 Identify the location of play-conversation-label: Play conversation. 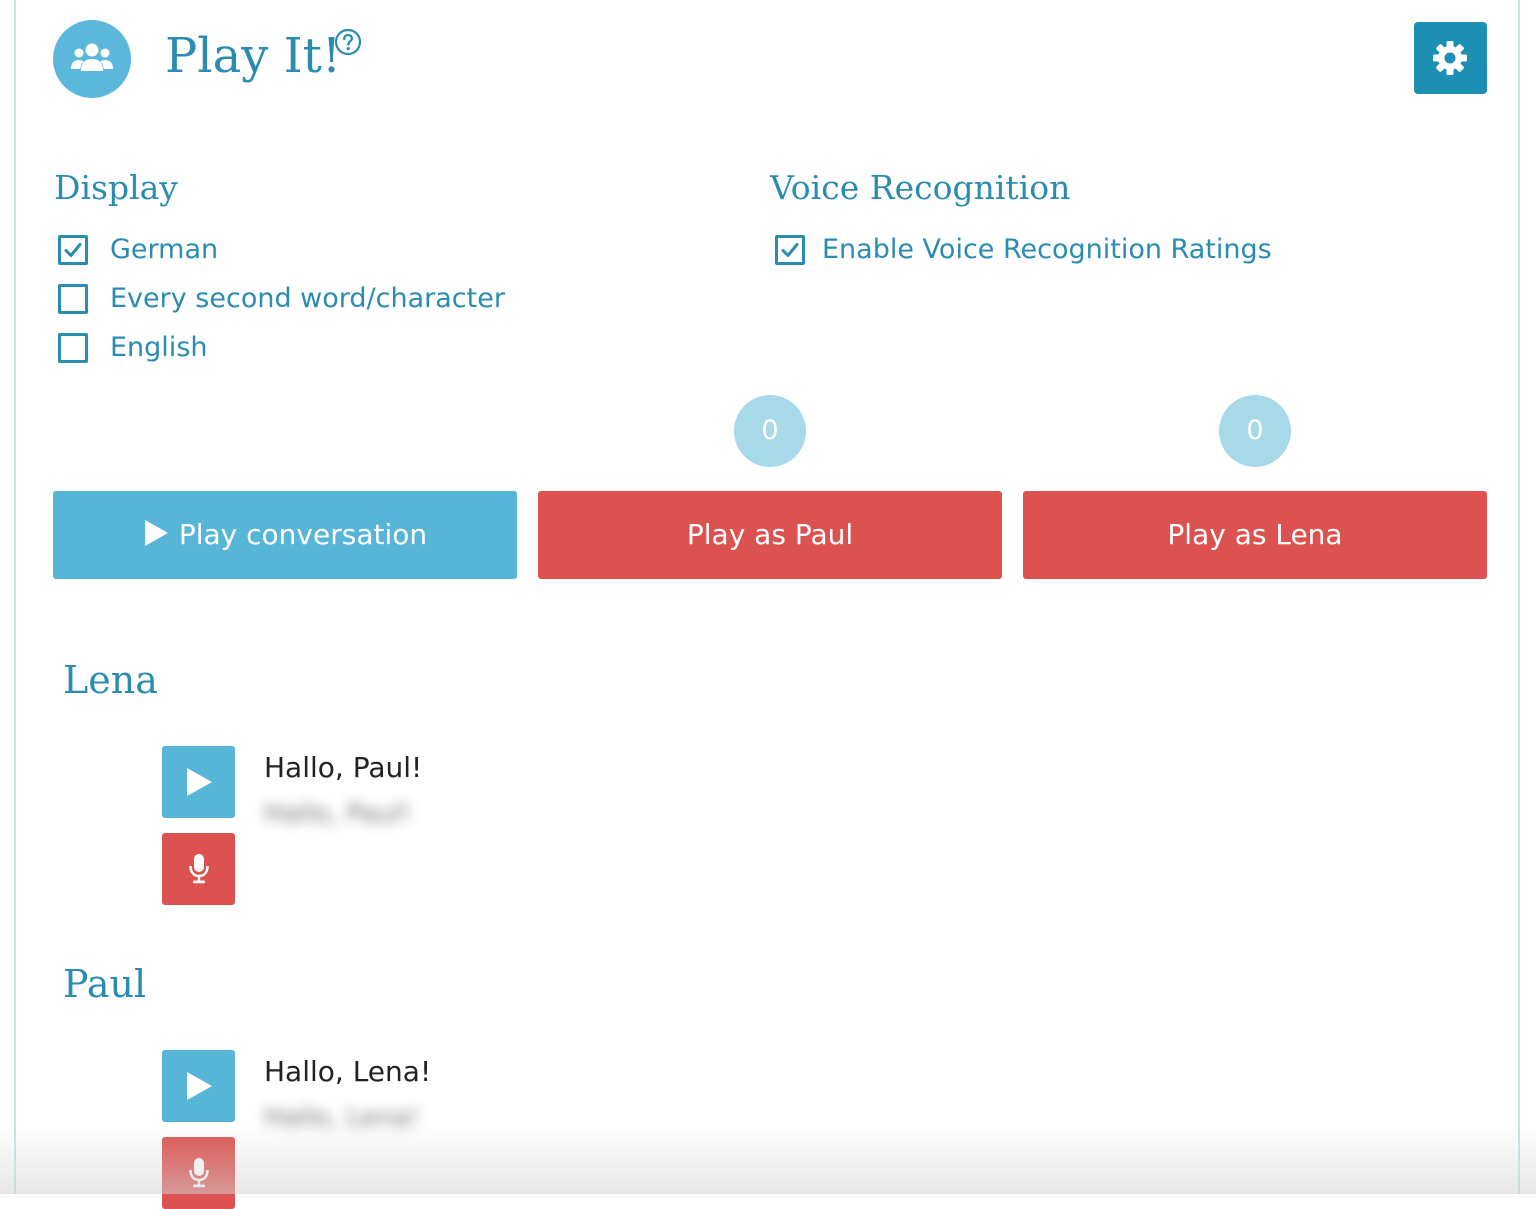
(303, 534).